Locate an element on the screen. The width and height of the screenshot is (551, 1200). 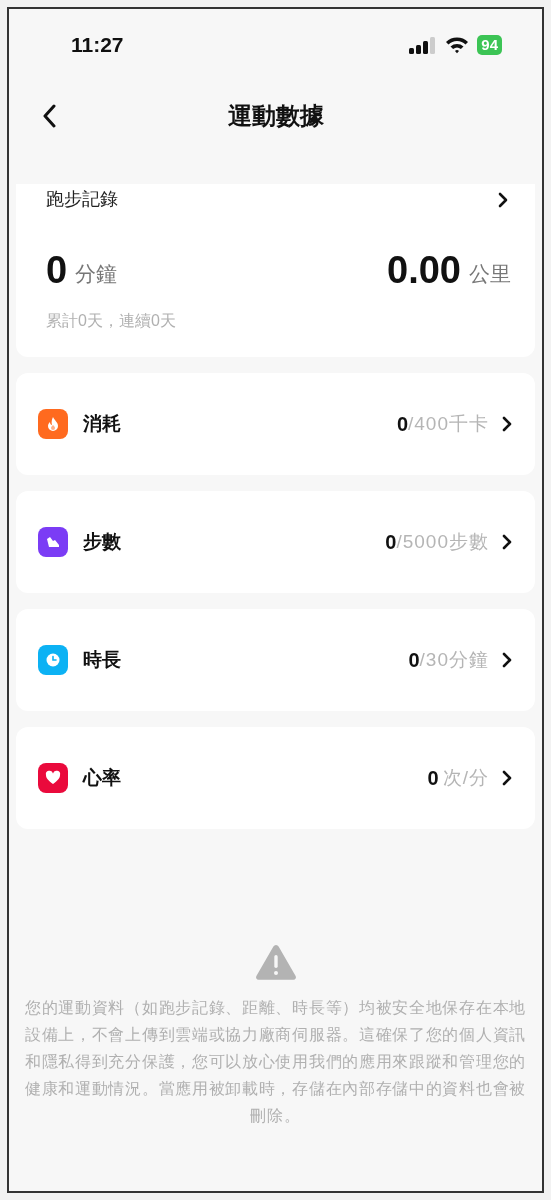
metric-card: 時長 0/30分鐘 is located at coordinates (275, 660).